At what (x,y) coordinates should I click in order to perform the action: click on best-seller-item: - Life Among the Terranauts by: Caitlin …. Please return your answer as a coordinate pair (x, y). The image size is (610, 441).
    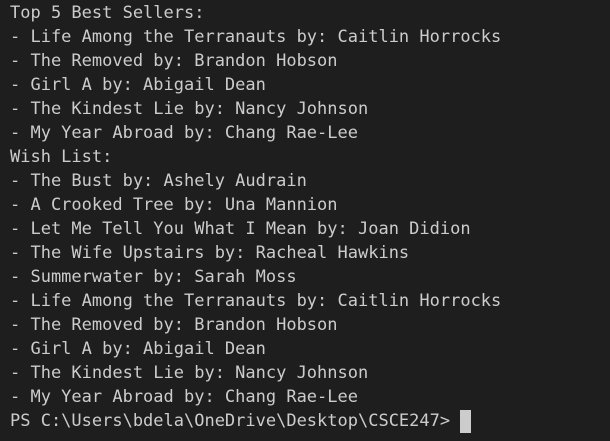
    Looking at the image, I should click on (256, 37).